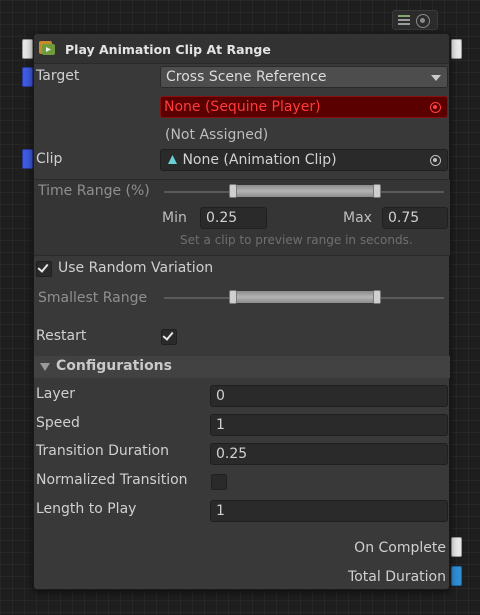  I want to click on target-dropdown: Cross Scene Reference, so click(304, 77).